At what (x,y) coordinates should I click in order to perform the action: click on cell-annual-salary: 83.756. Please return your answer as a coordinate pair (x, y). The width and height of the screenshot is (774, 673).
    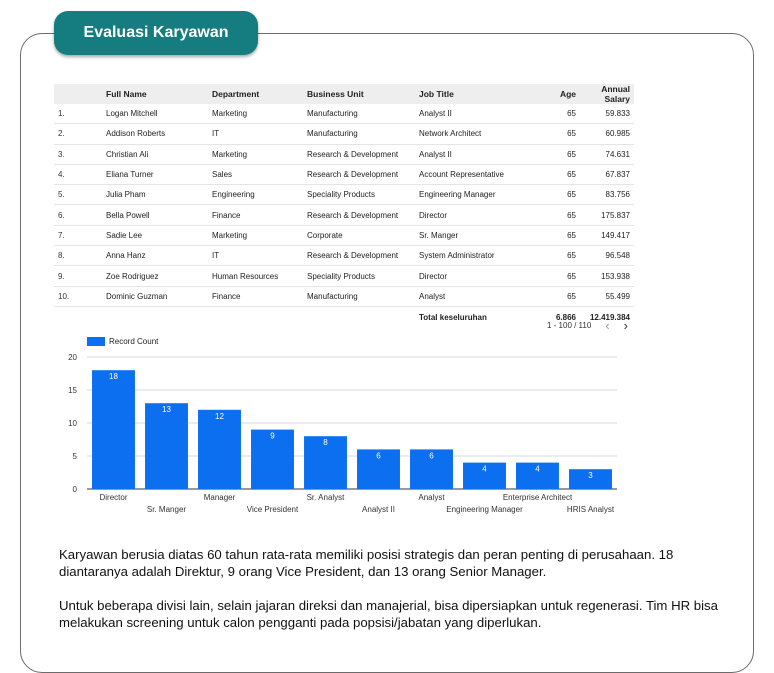
    Looking at the image, I should click on (607, 195).